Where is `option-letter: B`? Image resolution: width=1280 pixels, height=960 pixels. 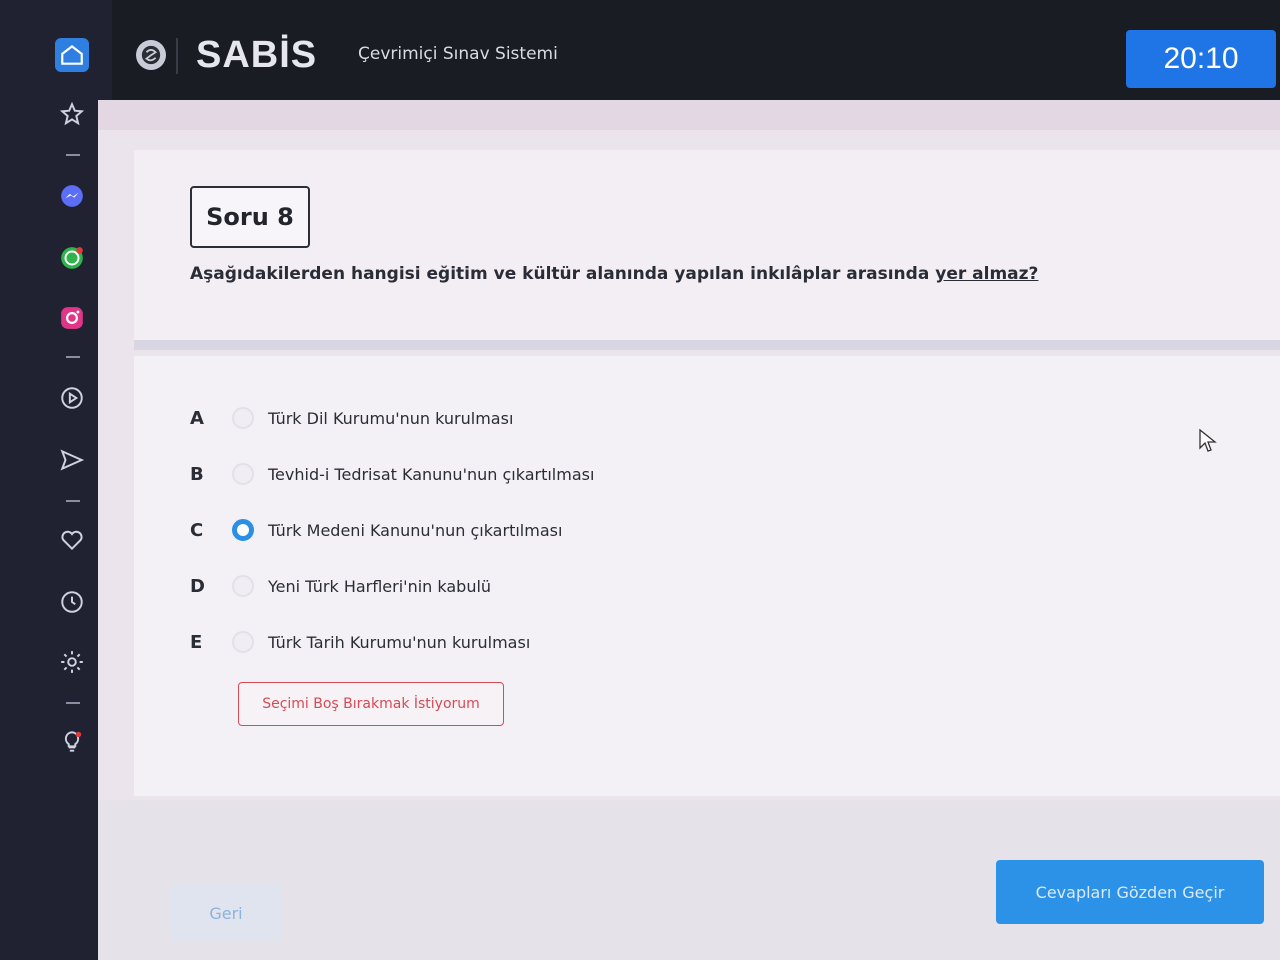 option-letter: B is located at coordinates (197, 474).